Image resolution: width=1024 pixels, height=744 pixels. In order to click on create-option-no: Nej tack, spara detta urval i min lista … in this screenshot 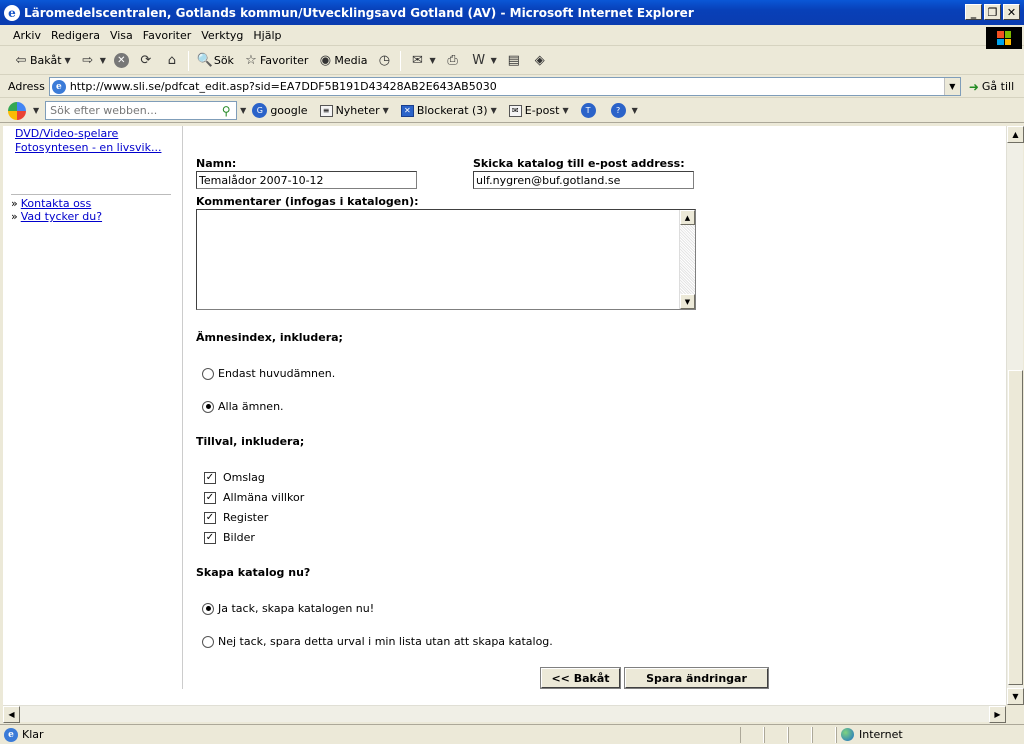, I will do `click(377, 641)`.